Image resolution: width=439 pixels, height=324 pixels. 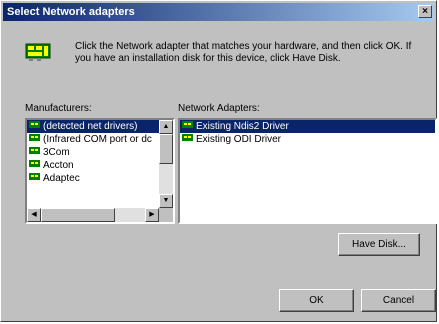 What do you see at coordinates (307, 139) in the screenshot?
I see `list-item: Existing ODI Driver` at bounding box center [307, 139].